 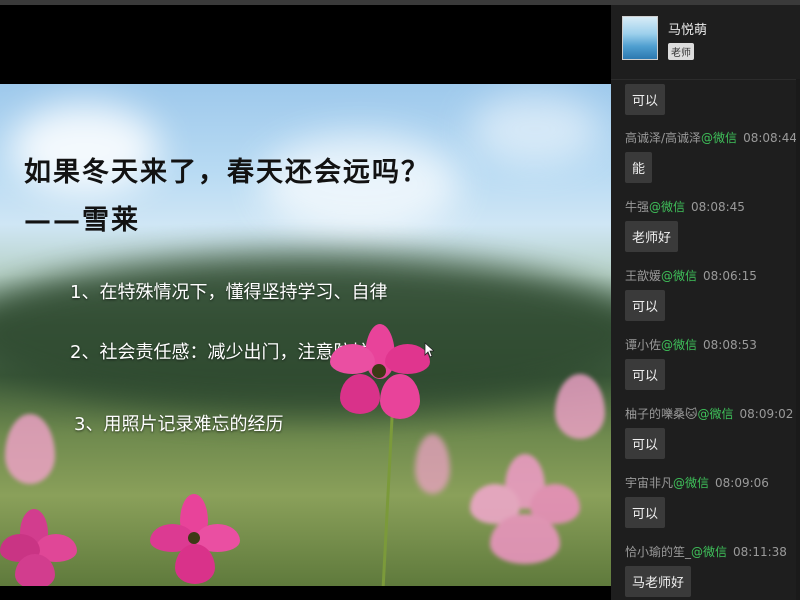 What do you see at coordinates (639, 167) in the screenshot?
I see `message-bubble: 能` at bounding box center [639, 167].